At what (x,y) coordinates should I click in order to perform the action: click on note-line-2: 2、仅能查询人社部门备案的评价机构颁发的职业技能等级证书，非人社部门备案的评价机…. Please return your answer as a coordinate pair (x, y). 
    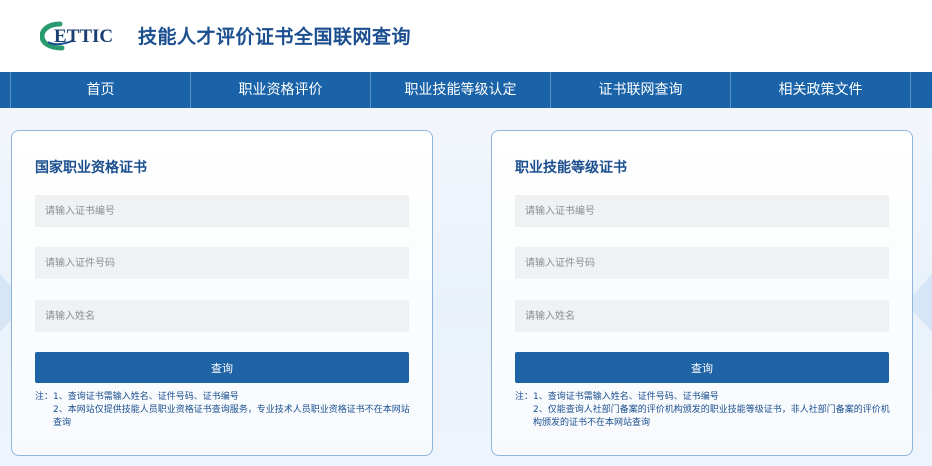
    Looking at the image, I should click on (711, 416).